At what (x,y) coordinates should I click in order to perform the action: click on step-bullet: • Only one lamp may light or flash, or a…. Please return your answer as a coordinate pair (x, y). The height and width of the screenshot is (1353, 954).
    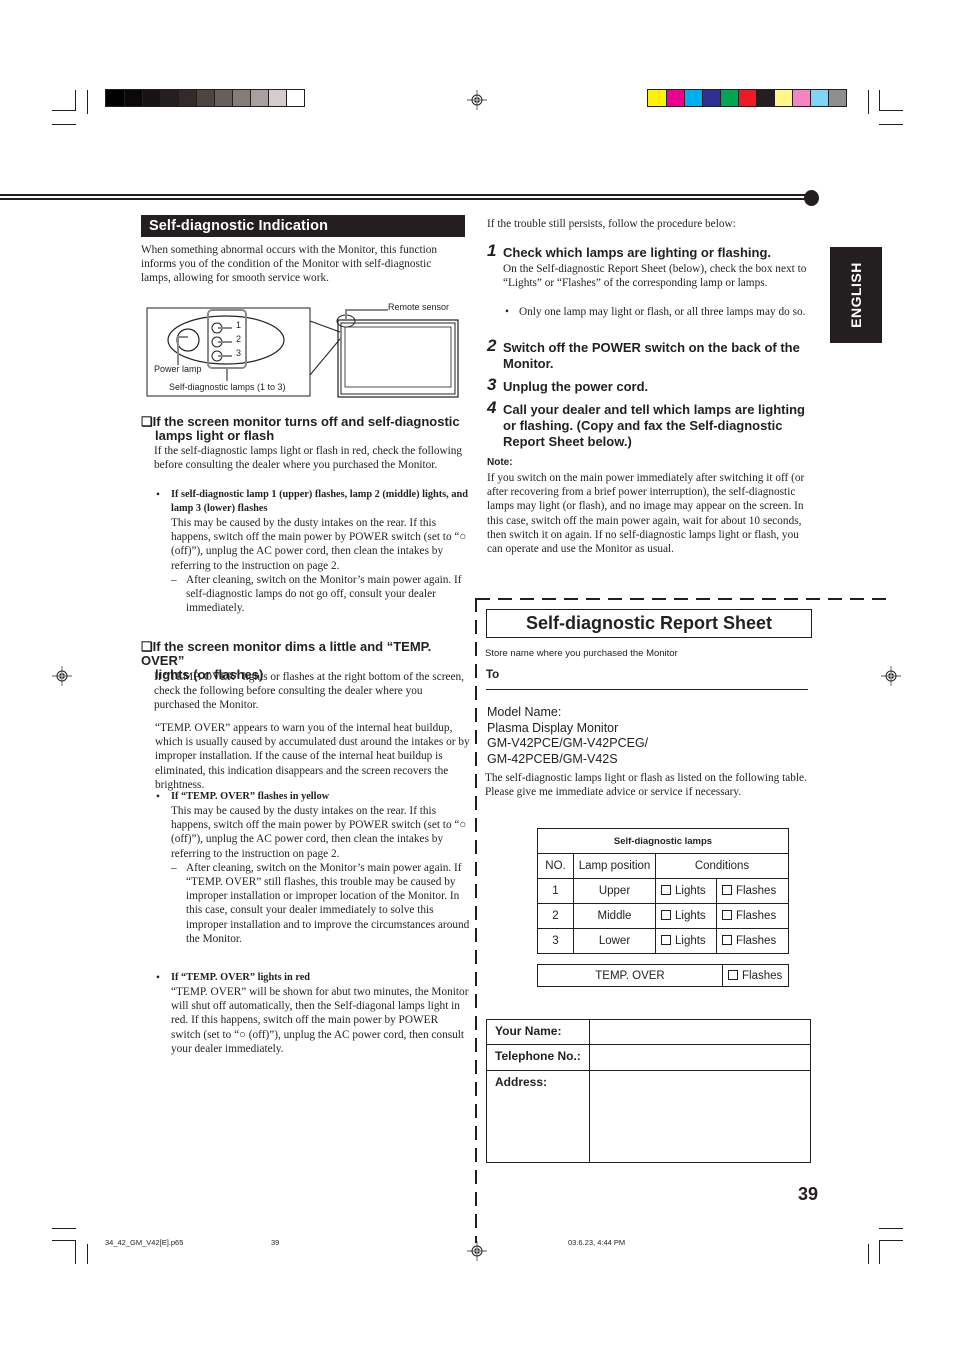
    Looking at the image, I should click on (655, 312).